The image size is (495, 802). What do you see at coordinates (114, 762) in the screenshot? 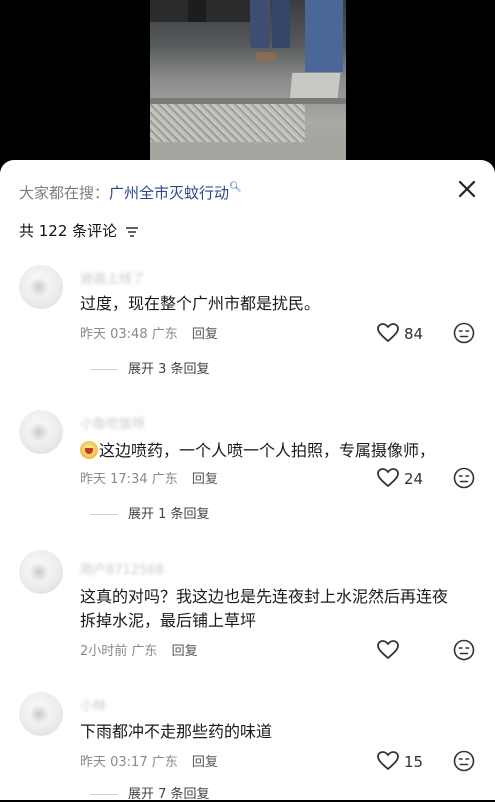
I see `comment-time: 昨天 03:17` at bounding box center [114, 762].